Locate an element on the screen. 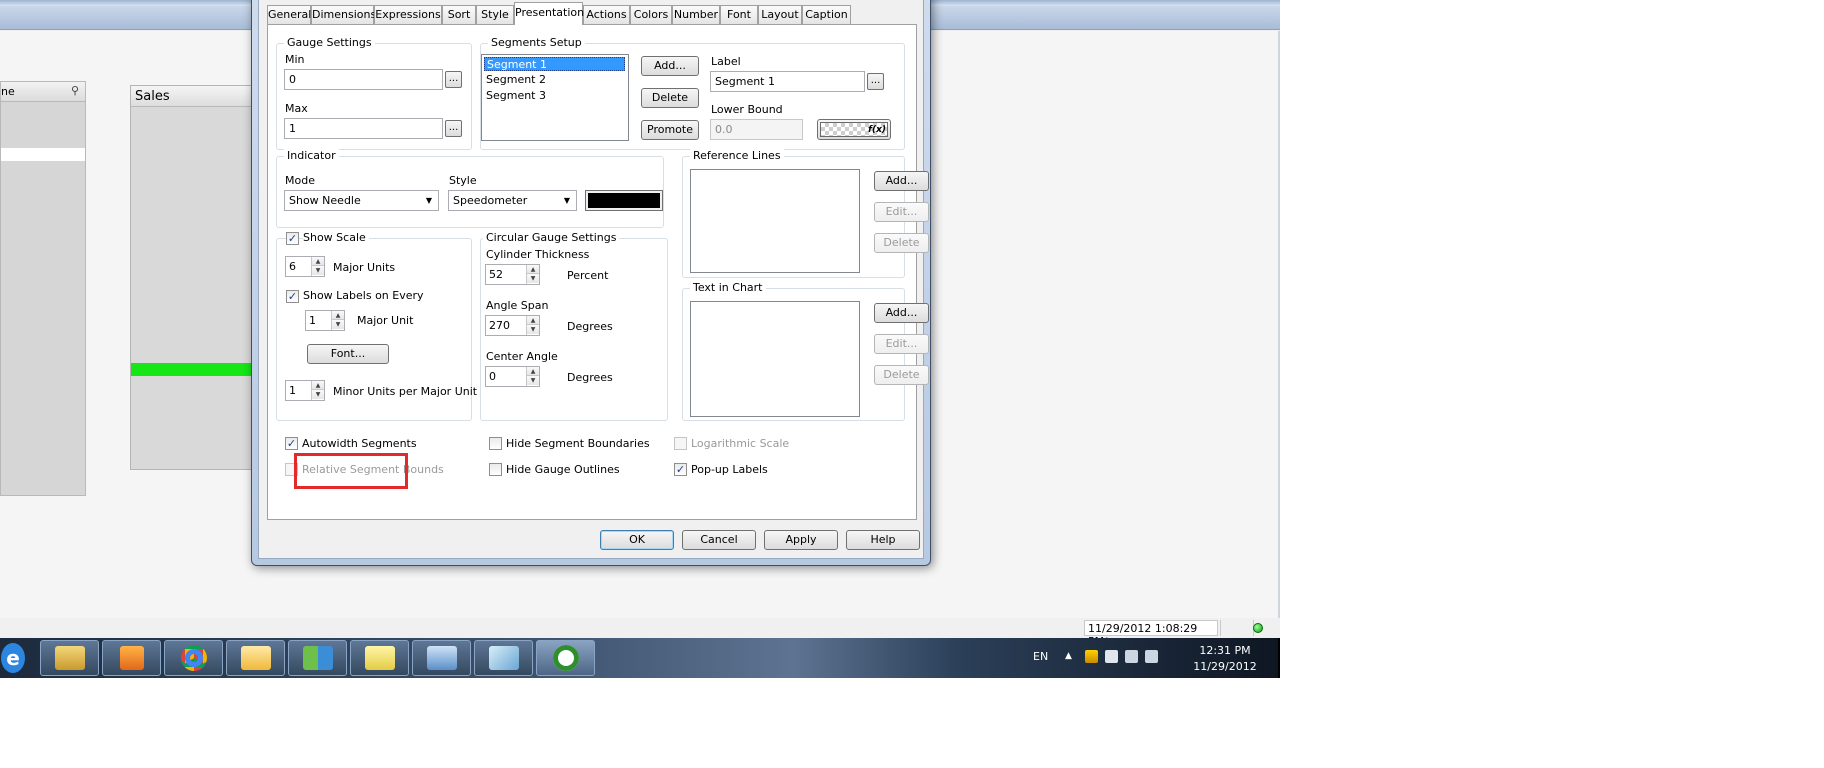  tab-style: Style is located at coordinates (495, 14).